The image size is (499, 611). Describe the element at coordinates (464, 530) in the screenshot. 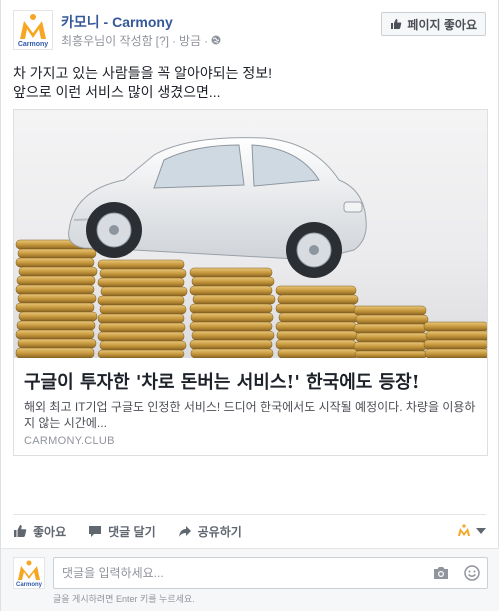

I see `page-logo-icon` at that location.